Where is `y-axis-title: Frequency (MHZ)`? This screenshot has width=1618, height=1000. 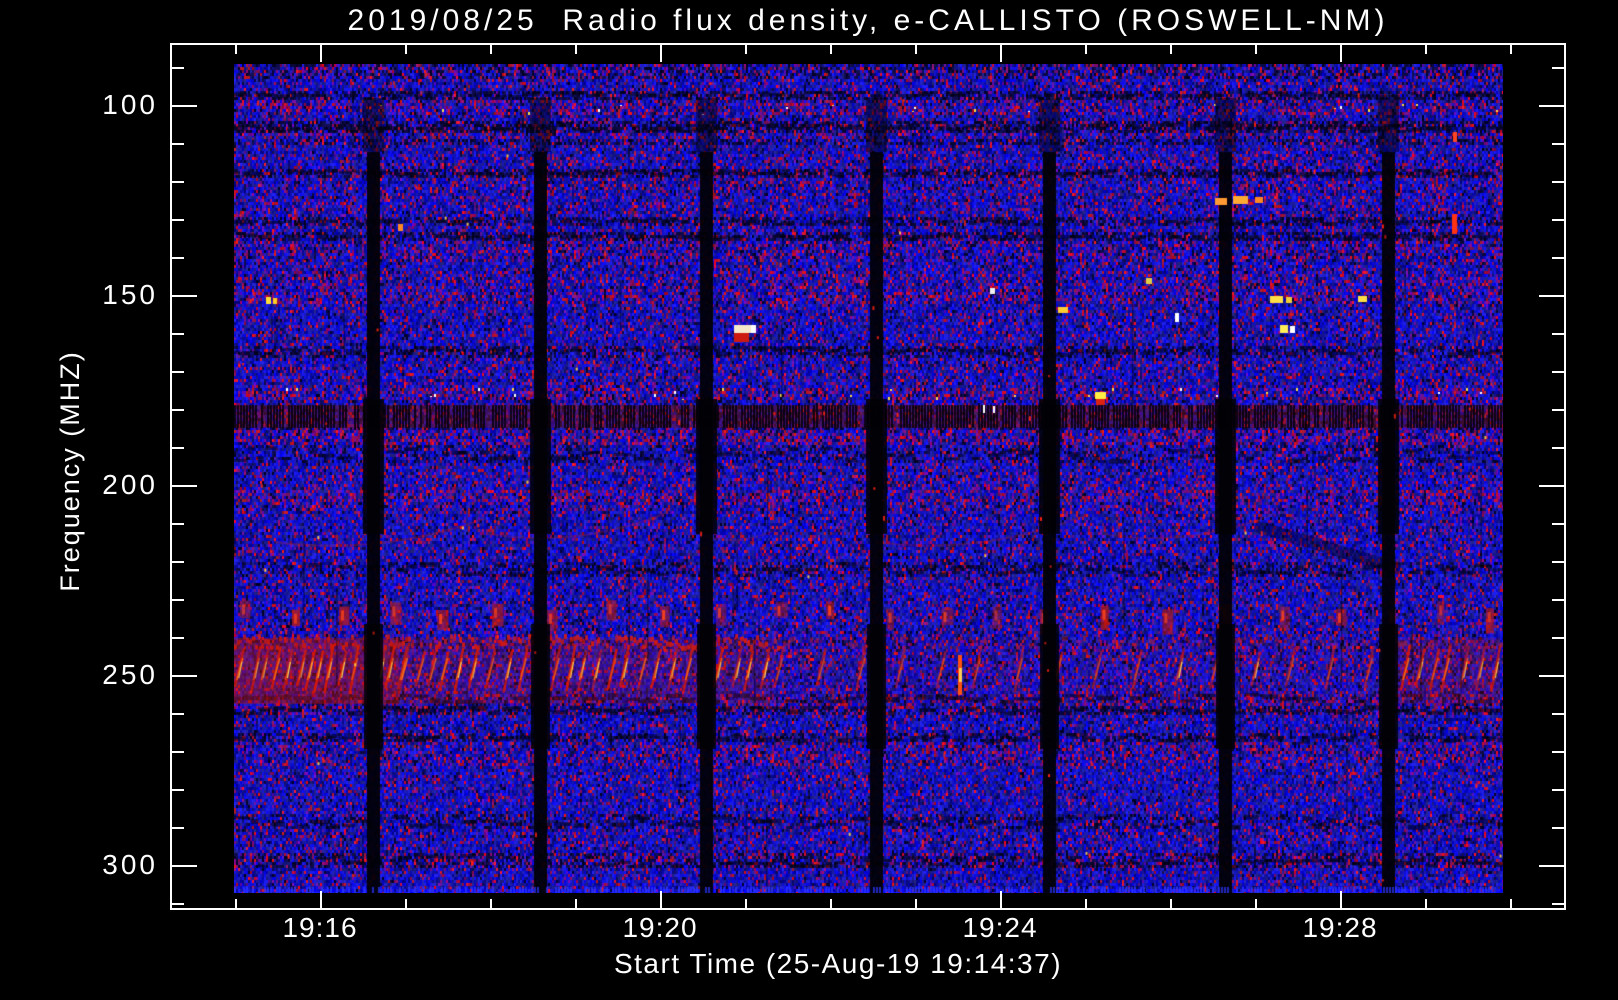 y-axis-title: Frequency (MHZ) is located at coordinates (70, 471).